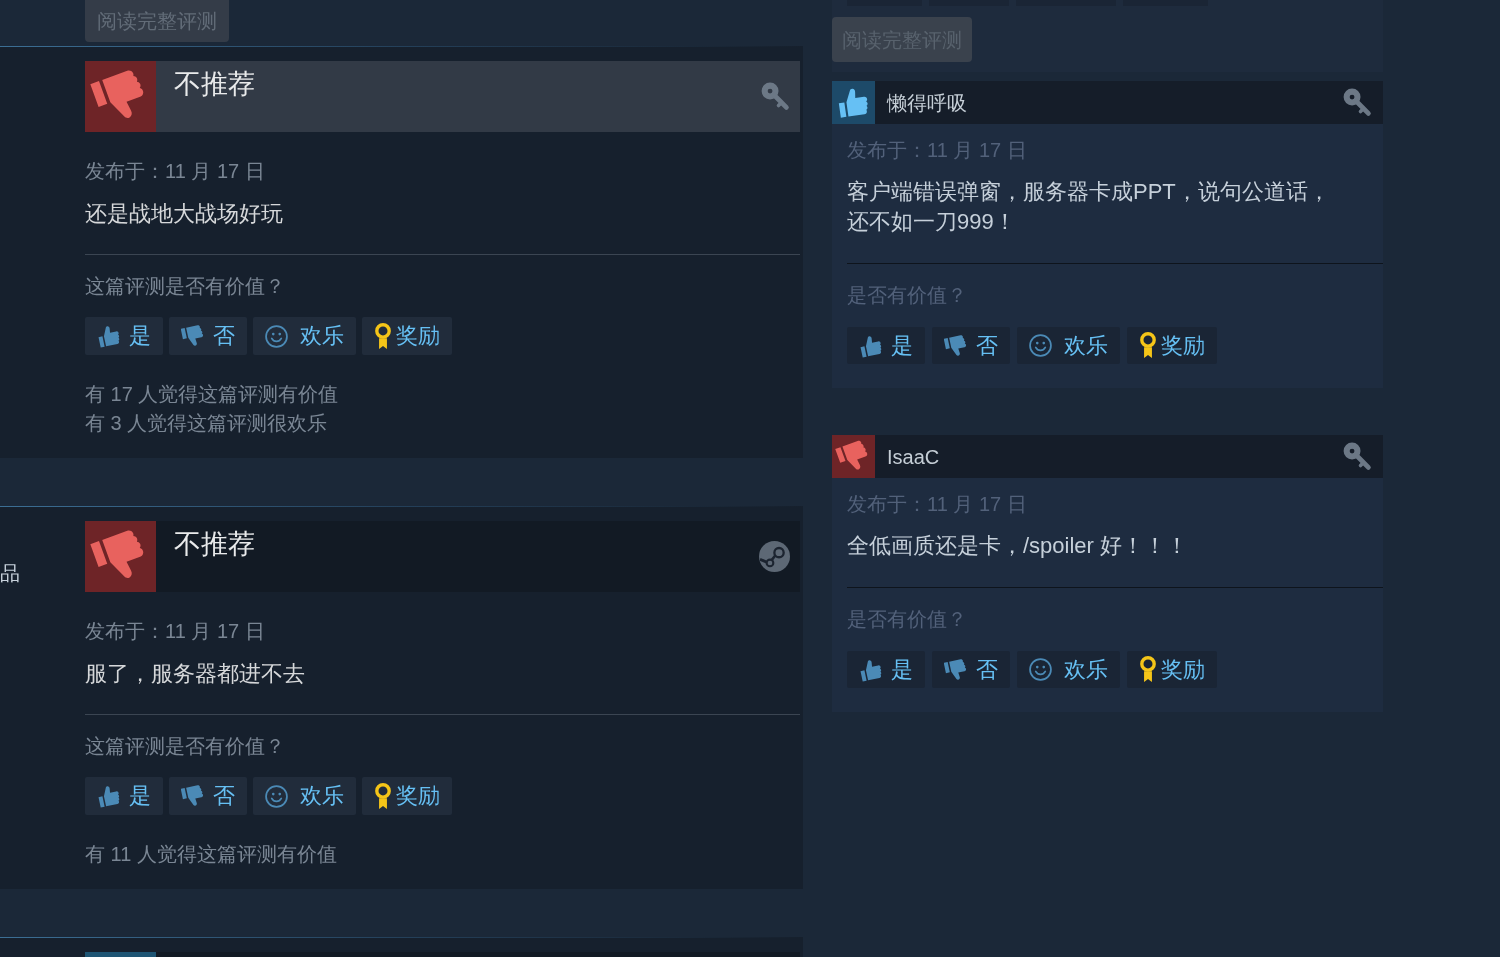  What do you see at coordinates (1018, 546) in the screenshot?
I see `review-text: 全低画质还是卡，/spoiler 好！！！` at bounding box center [1018, 546].